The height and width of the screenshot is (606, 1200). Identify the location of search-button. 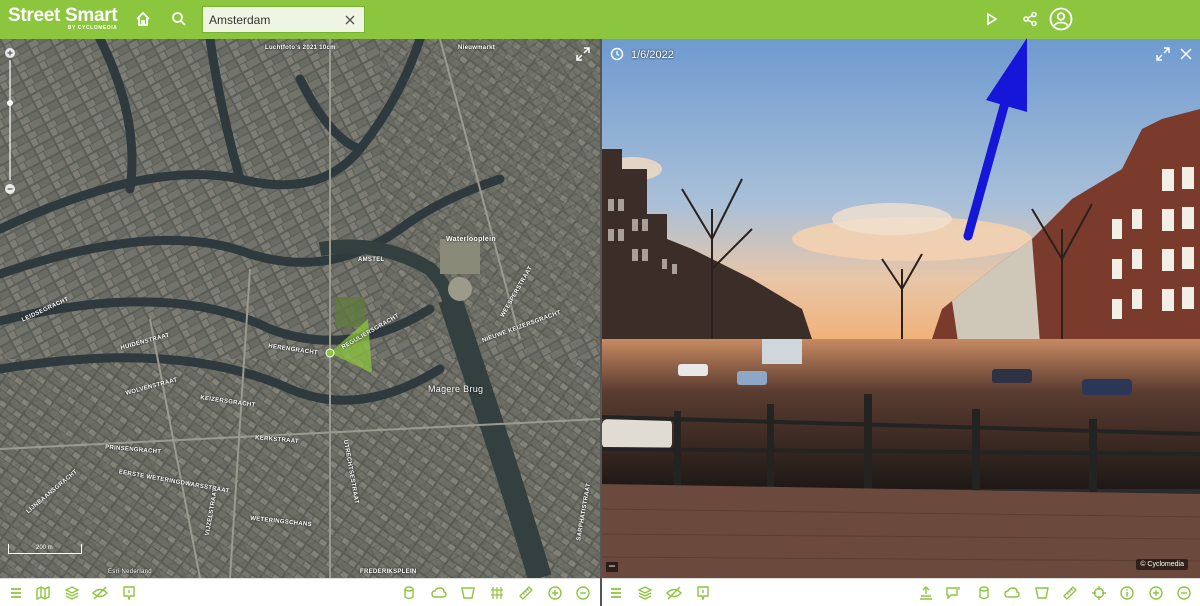
(179, 19).